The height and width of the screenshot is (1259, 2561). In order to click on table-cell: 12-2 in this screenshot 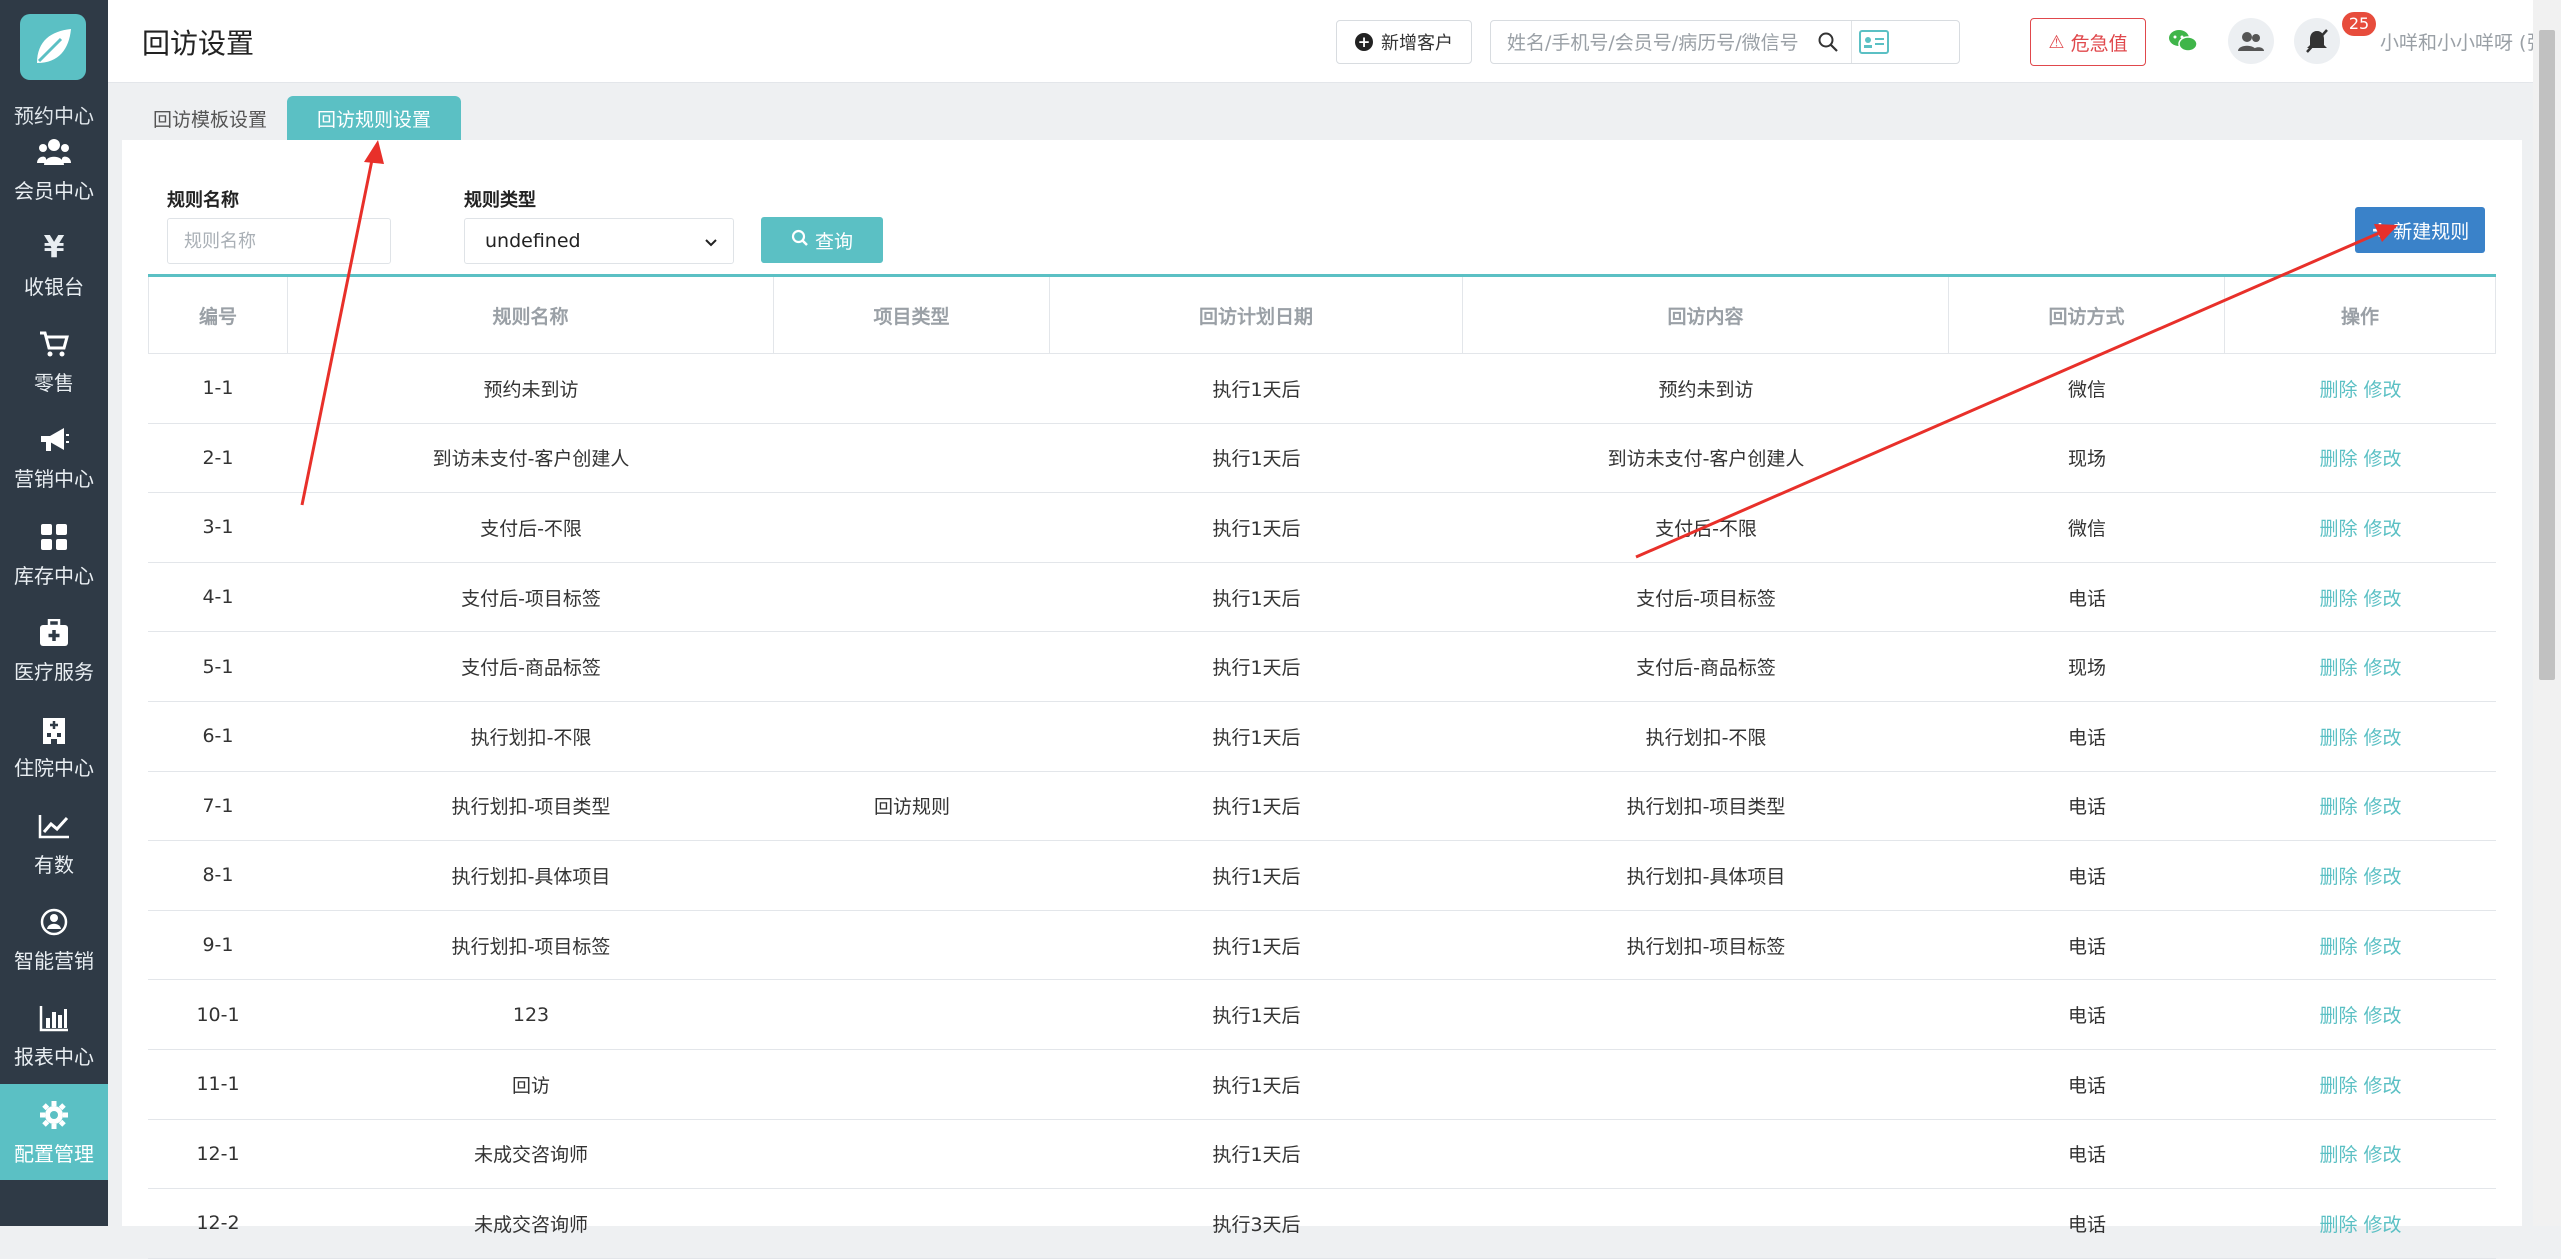, I will do `click(218, 1223)`.